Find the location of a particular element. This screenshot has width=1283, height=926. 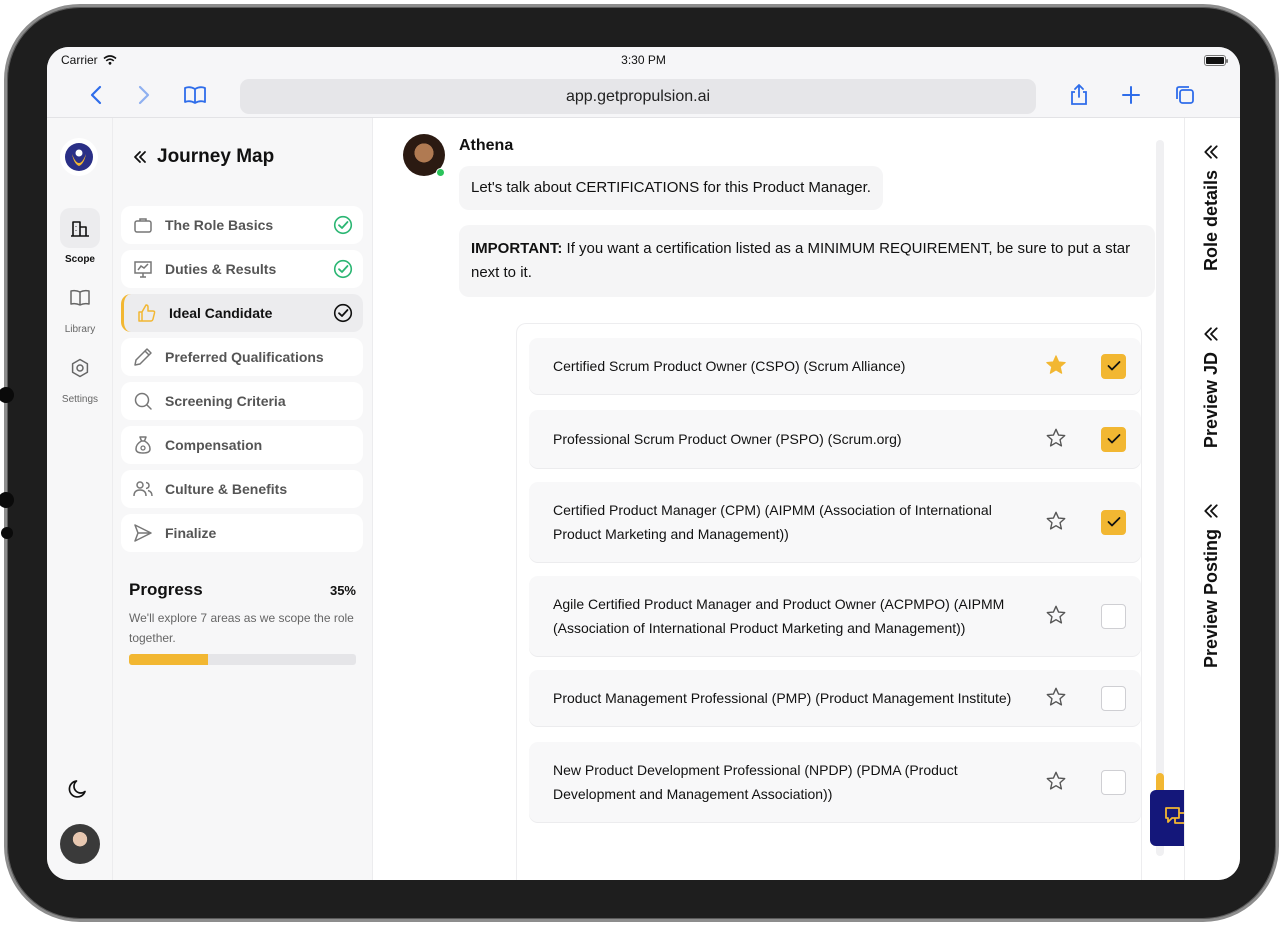

sender-name: Athena is located at coordinates (486, 145).